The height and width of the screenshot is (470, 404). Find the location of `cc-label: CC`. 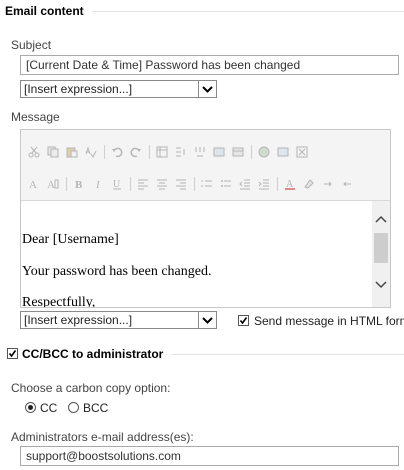

cc-label: CC is located at coordinates (49, 408).